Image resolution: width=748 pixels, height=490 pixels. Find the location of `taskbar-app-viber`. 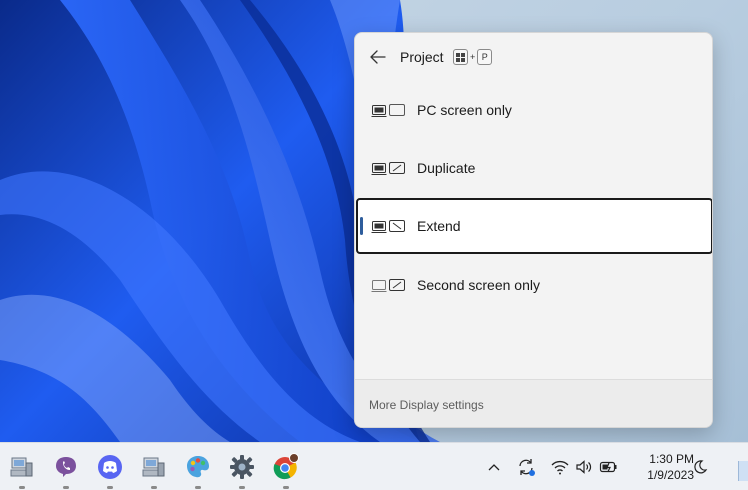

taskbar-app-viber is located at coordinates (66, 471).